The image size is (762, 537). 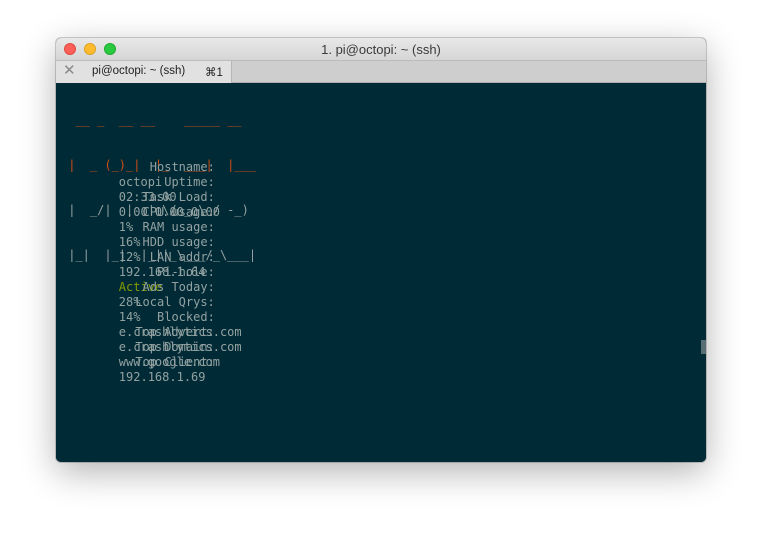 What do you see at coordinates (186, 272) in the screenshot?
I see `stat-label: Pi-hole:` at bounding box center [186, 272].